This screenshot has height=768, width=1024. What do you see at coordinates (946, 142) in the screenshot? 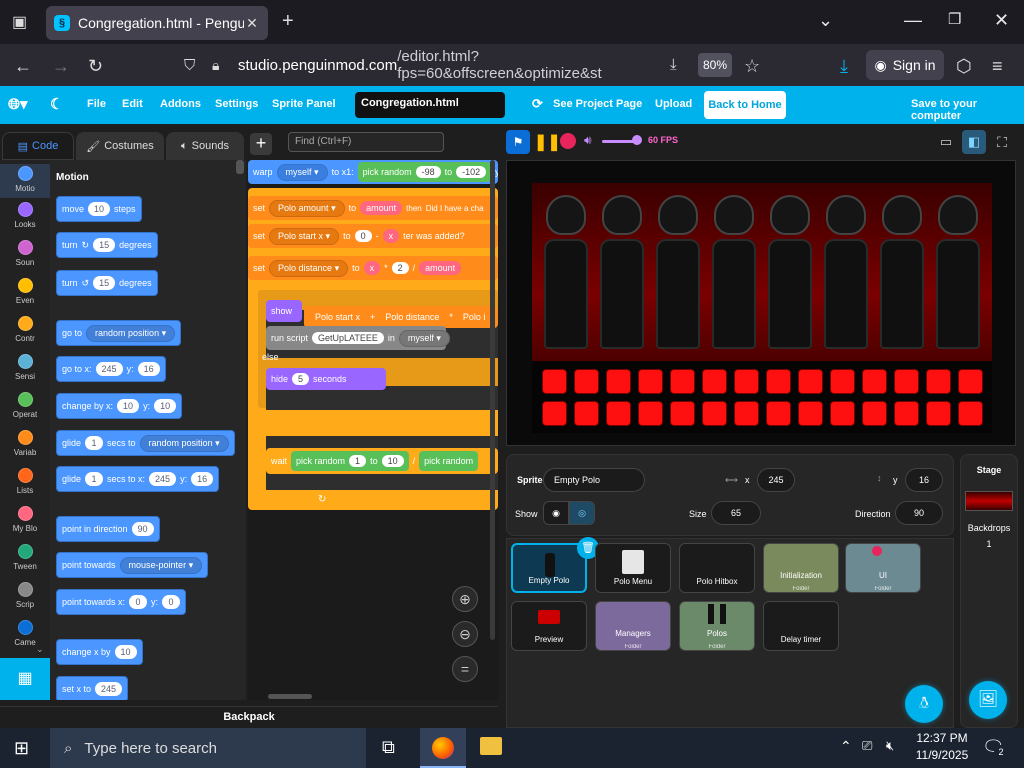
I see `small-stage-icon: ▭` at bounding box center [946, 142].